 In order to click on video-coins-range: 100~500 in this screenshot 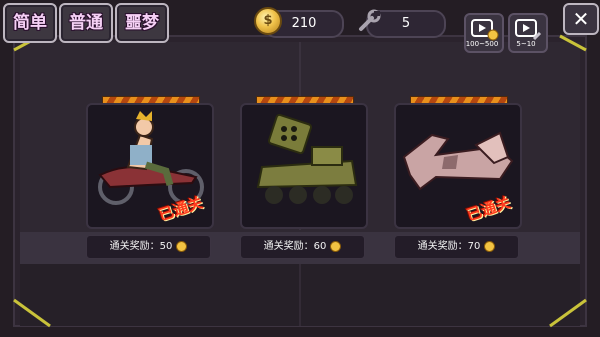, I will do `click(482, 44)`.